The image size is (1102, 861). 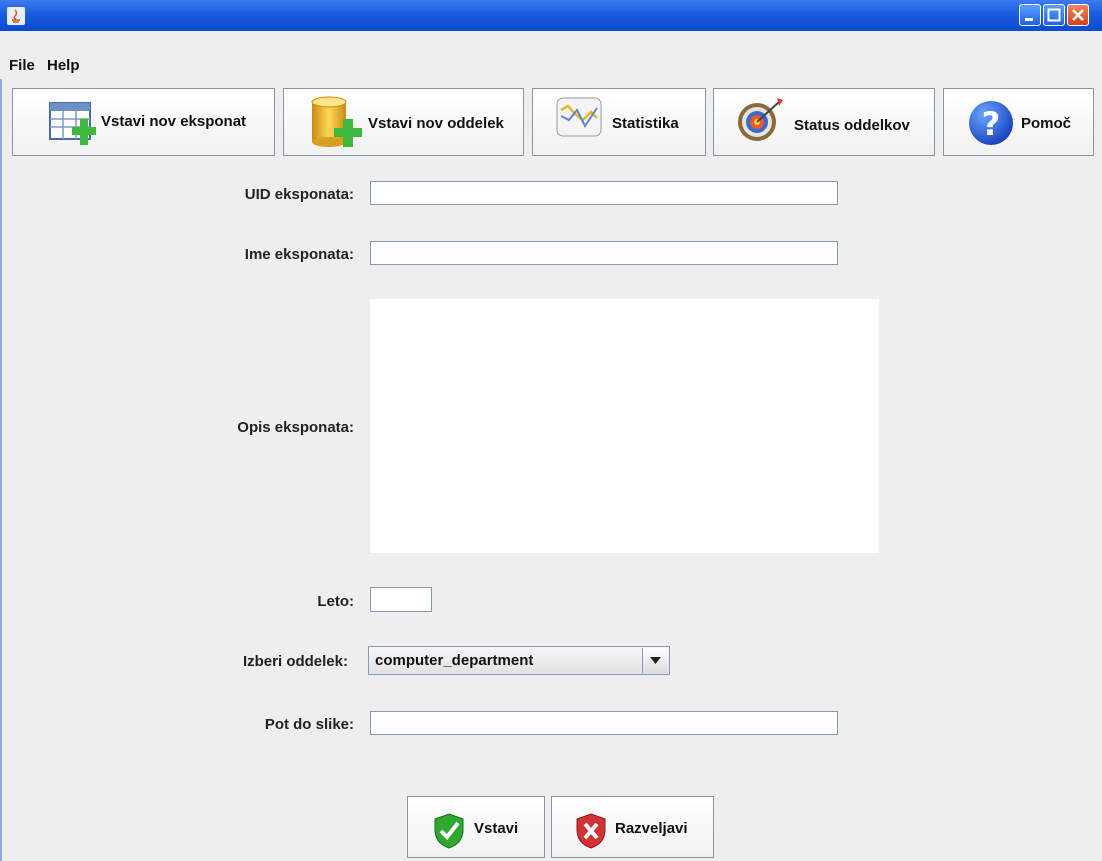 I want to click on insert-label: Vstavi, so click(x=496, y=828).